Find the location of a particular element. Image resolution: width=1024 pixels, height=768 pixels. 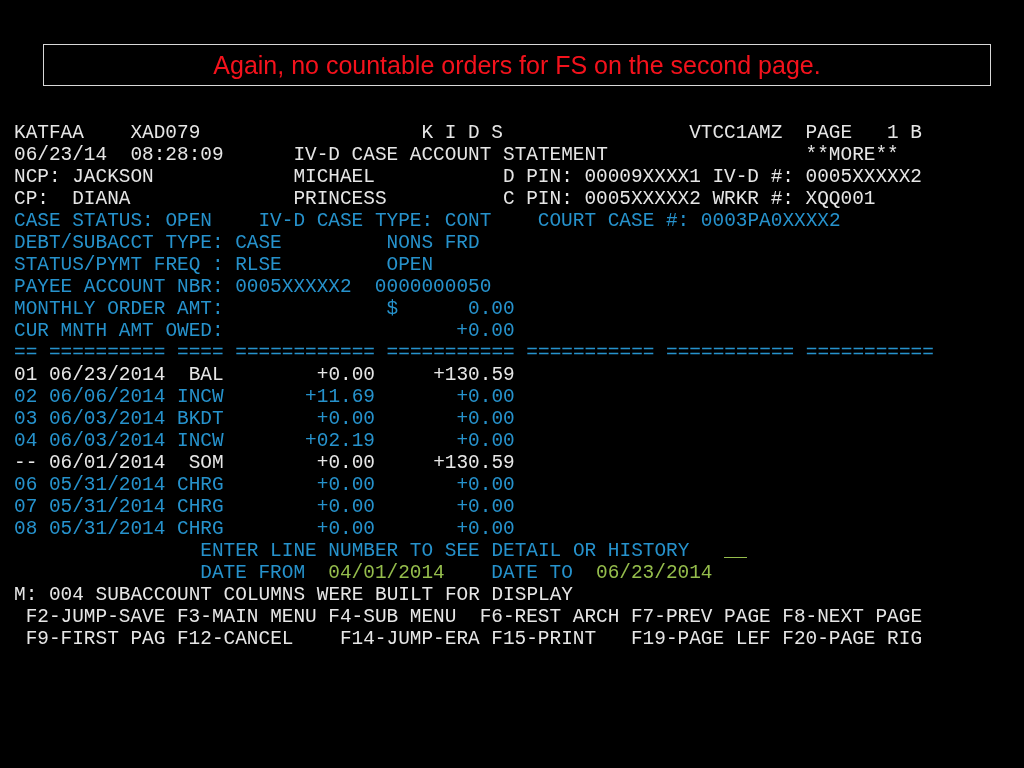

screen-text: CUR MNTH AMT OWED: is located at coordinates (119, 331).